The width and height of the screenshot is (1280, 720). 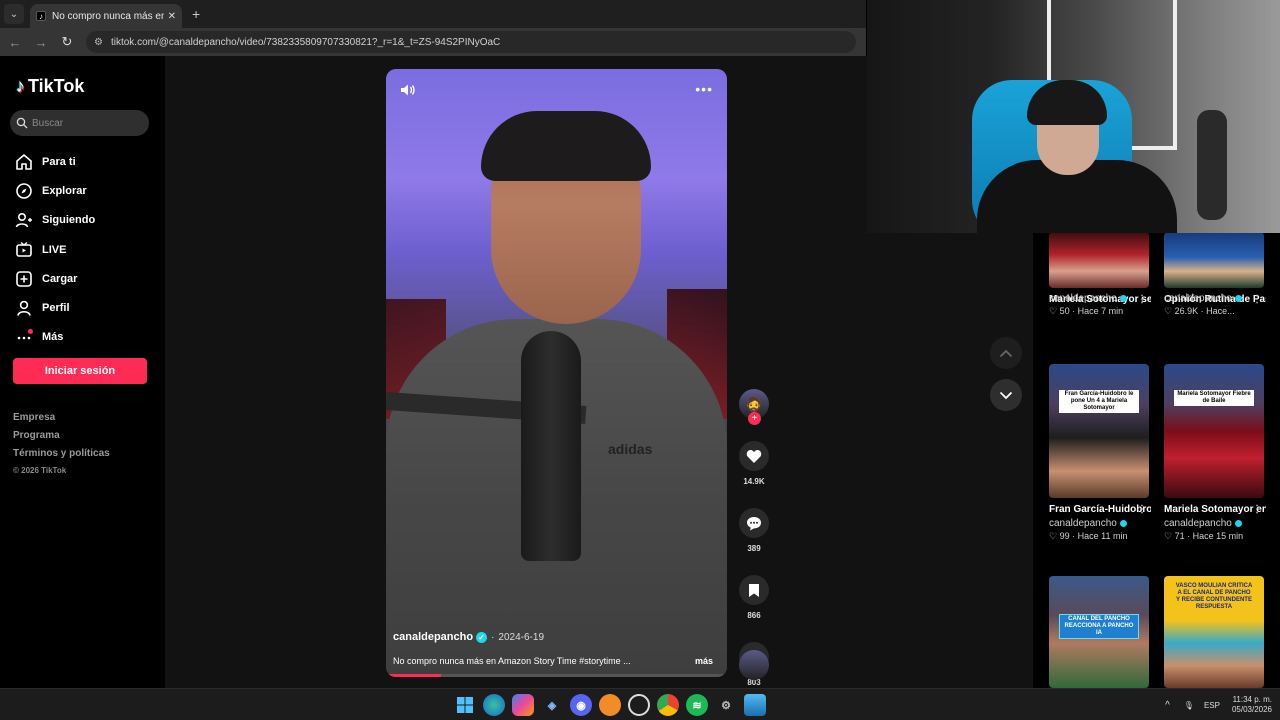 I want to click on like-action: 14.9K, so click(x=754, y=463).